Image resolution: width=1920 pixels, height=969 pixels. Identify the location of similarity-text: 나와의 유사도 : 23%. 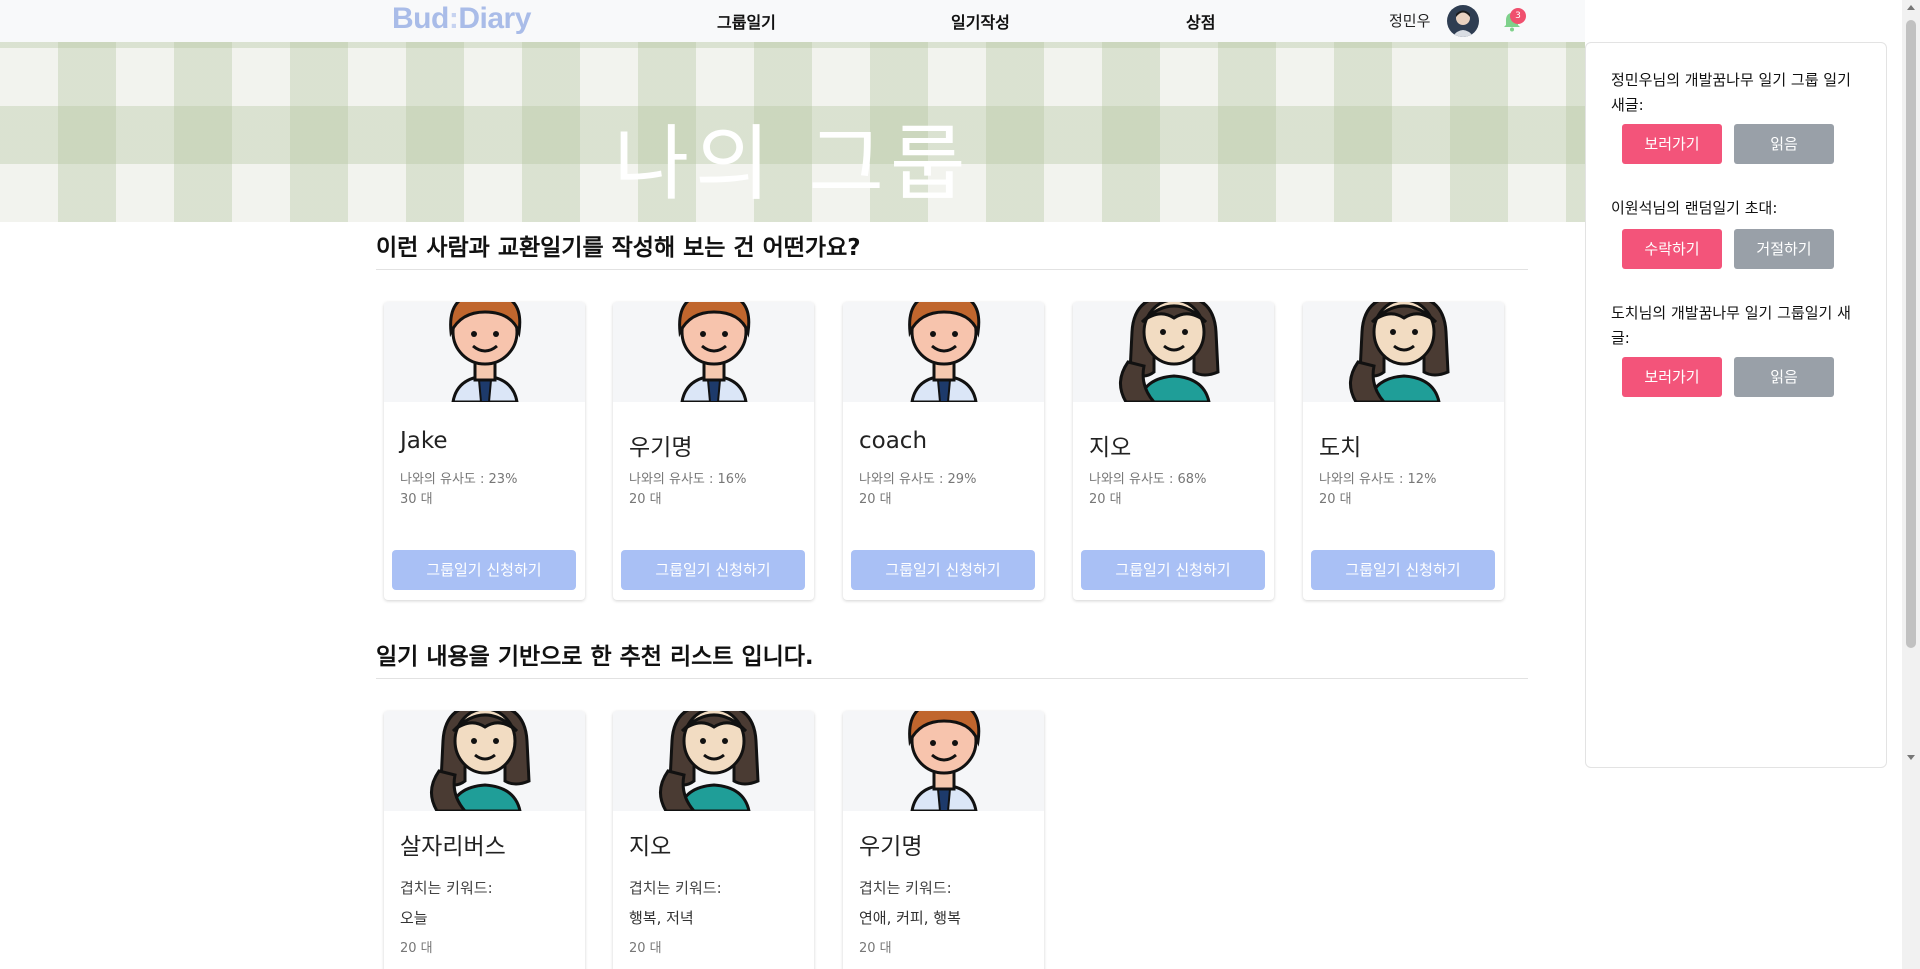
(459, 479).